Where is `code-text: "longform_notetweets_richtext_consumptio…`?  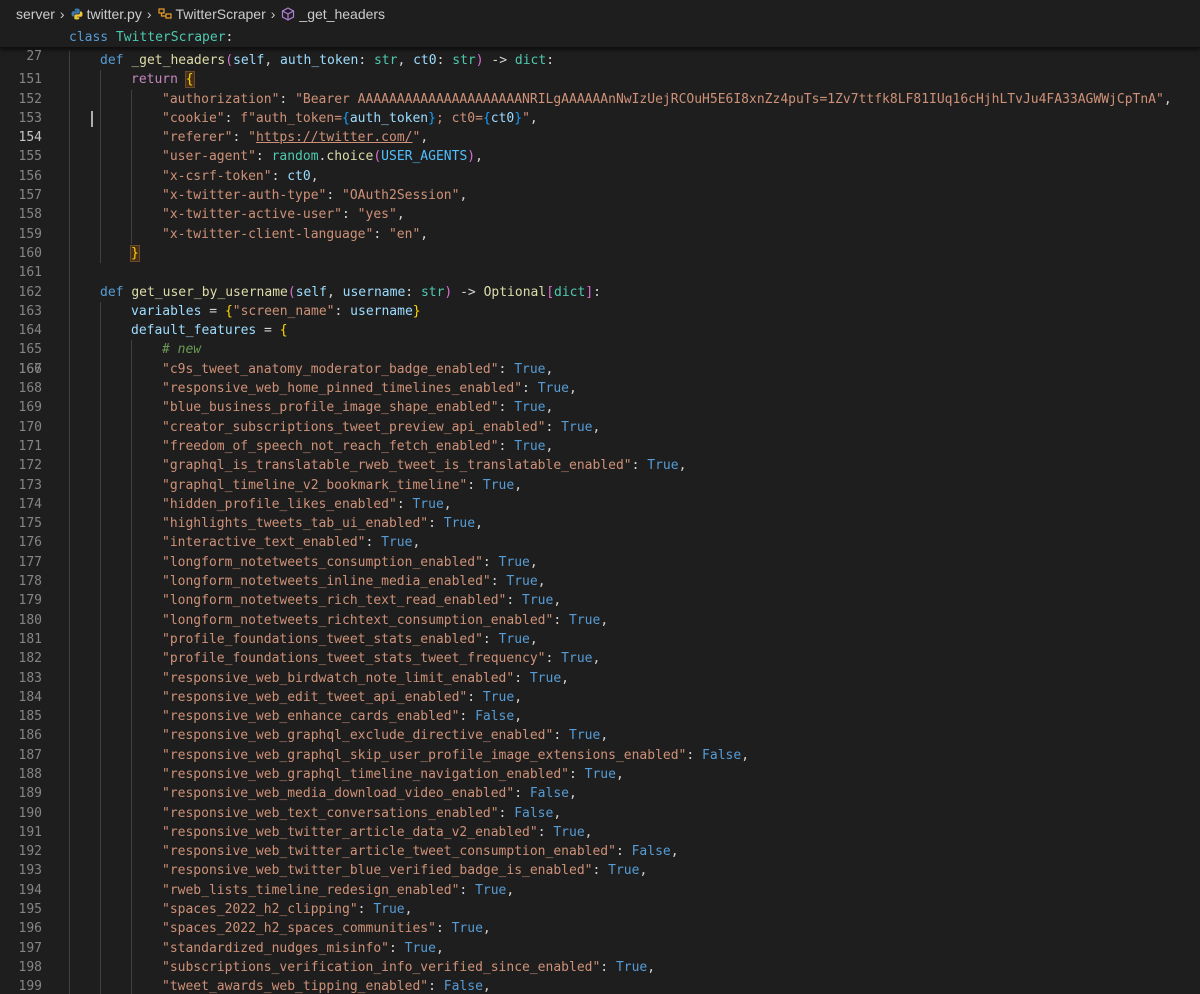 code-text: "longform_notetweets_richtext_consumptio… is located at coordinates (385, 620).